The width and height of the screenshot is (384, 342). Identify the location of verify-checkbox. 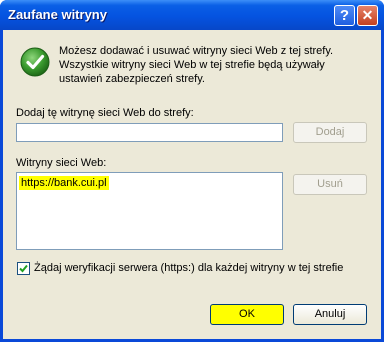
(23, 268).